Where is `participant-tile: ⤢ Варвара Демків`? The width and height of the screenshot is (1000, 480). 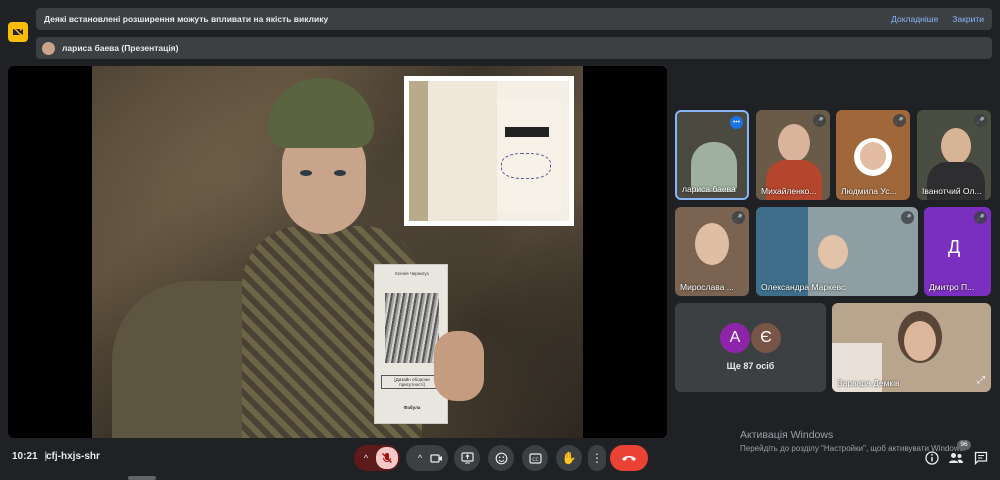 participant-tile: ⤢ Варвара Демків is located at coordinates (911, 347).